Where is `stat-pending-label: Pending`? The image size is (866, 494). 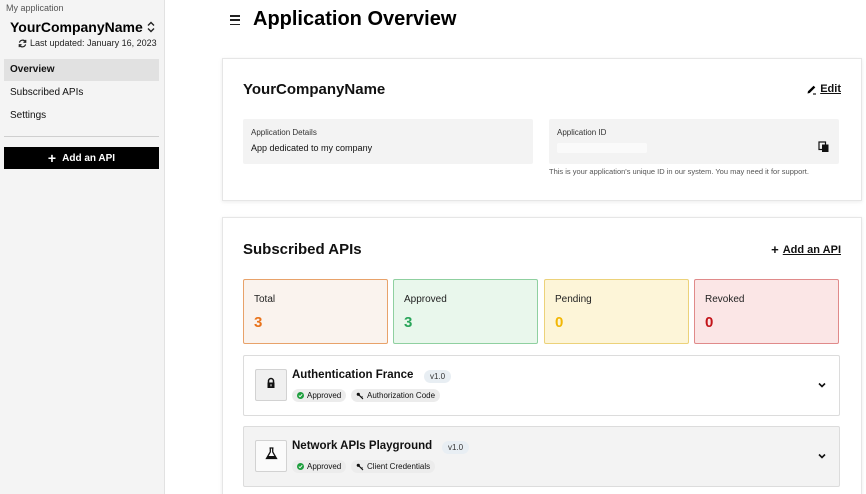 stat-pending-label: Pending is located at coordinates (573, 299).